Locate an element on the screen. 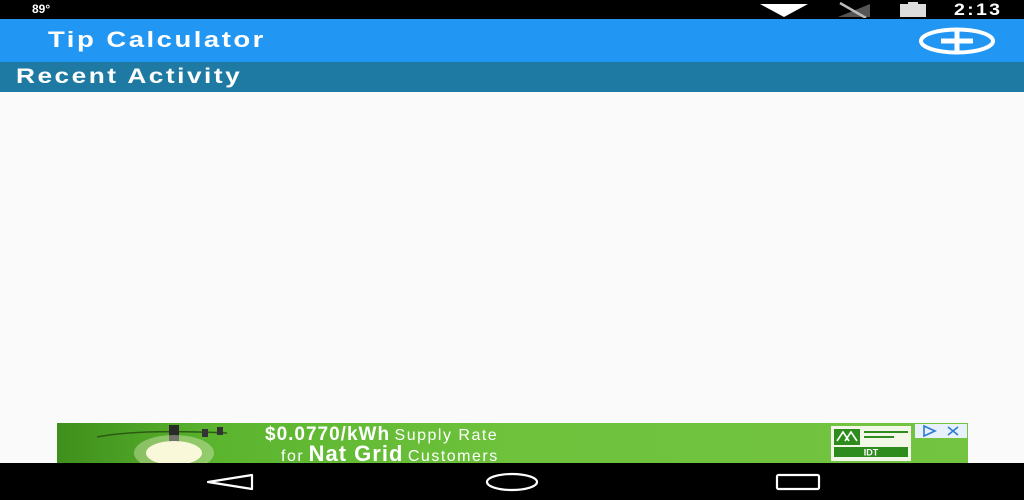 The width and height of the screenshot is (1024, 500). plus-circle-icon is located at coordinates (957, 41).